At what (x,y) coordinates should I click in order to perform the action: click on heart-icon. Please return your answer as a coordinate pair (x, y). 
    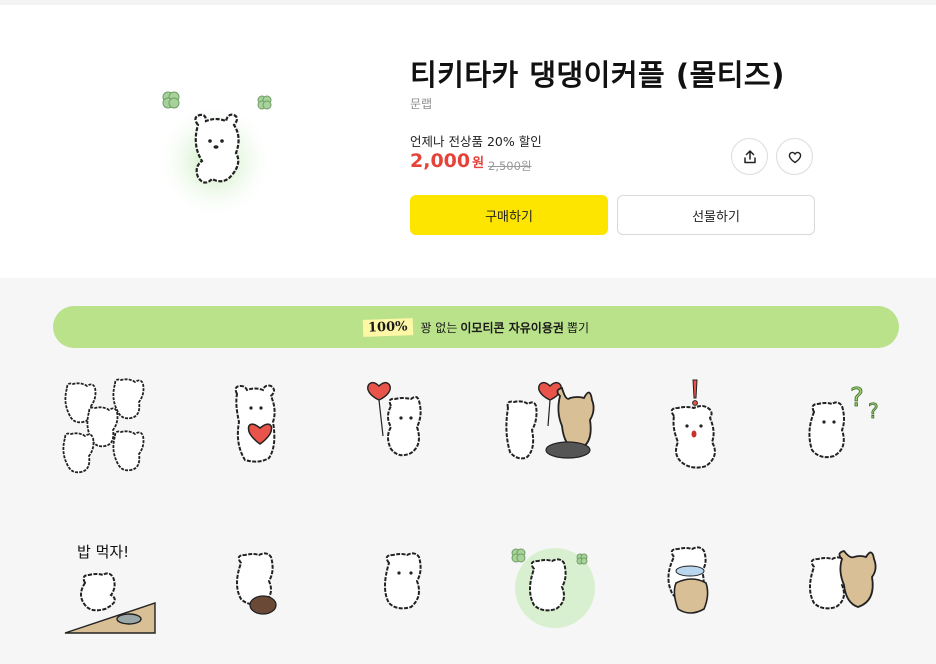
    Looking at the image, I should click on (794, 157).